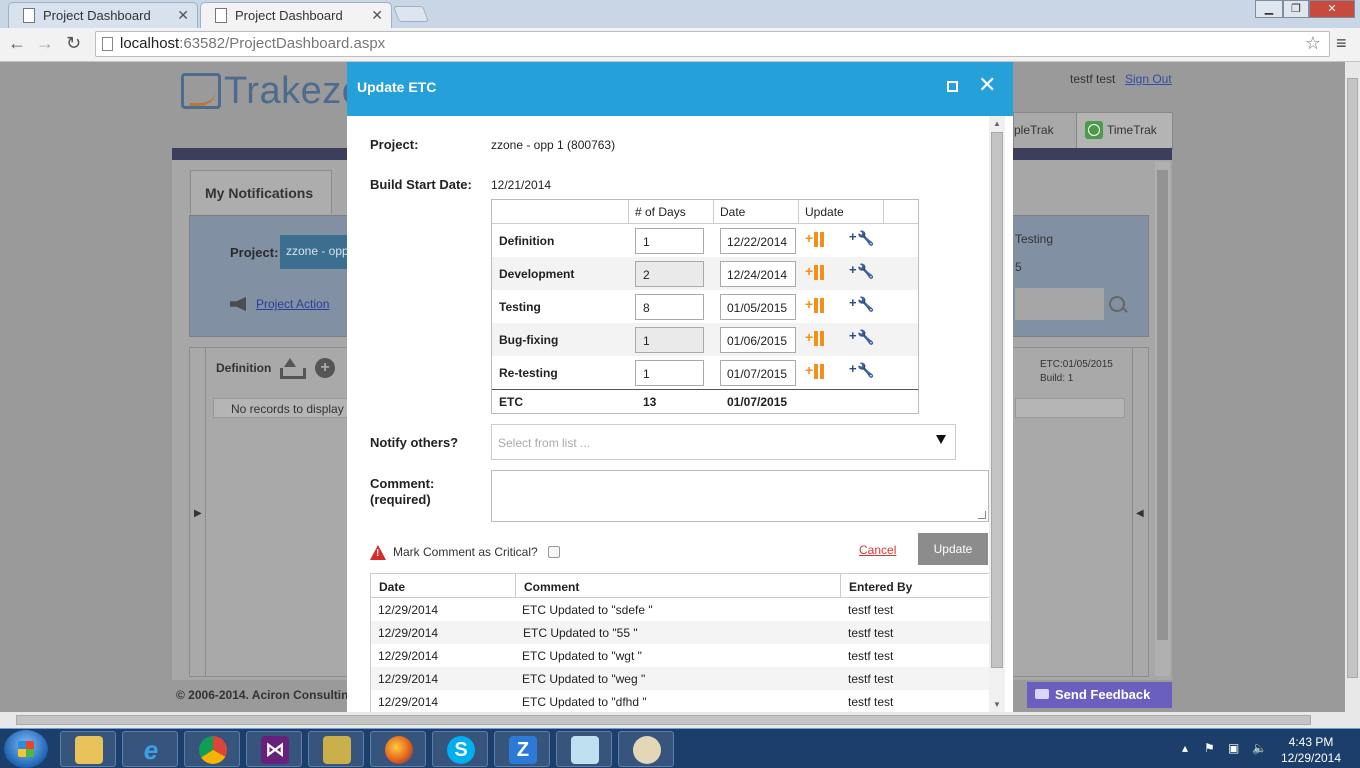 The height and width of the screenshot is (768, 1360). What do you see at coordinates (678, 585) in the screenshot?
I see `history-header-comment: Comment` at bounding box center [678, 585].